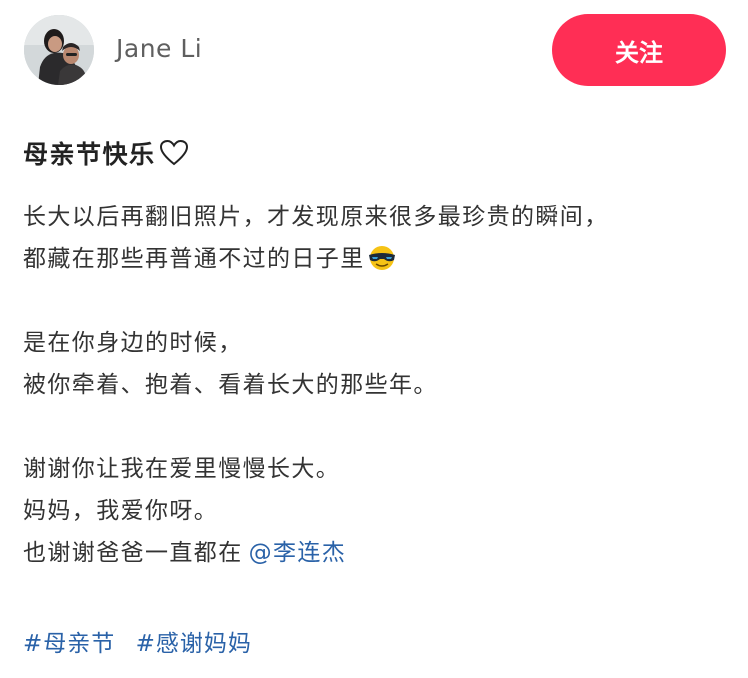 The height and width of the screenshot is (678, 748). What do you see at coordinates (194, 259) in the screenshot?
I see `body-line: 都藏在那些再普通不过的日子里` at bounding box center [194, 259].